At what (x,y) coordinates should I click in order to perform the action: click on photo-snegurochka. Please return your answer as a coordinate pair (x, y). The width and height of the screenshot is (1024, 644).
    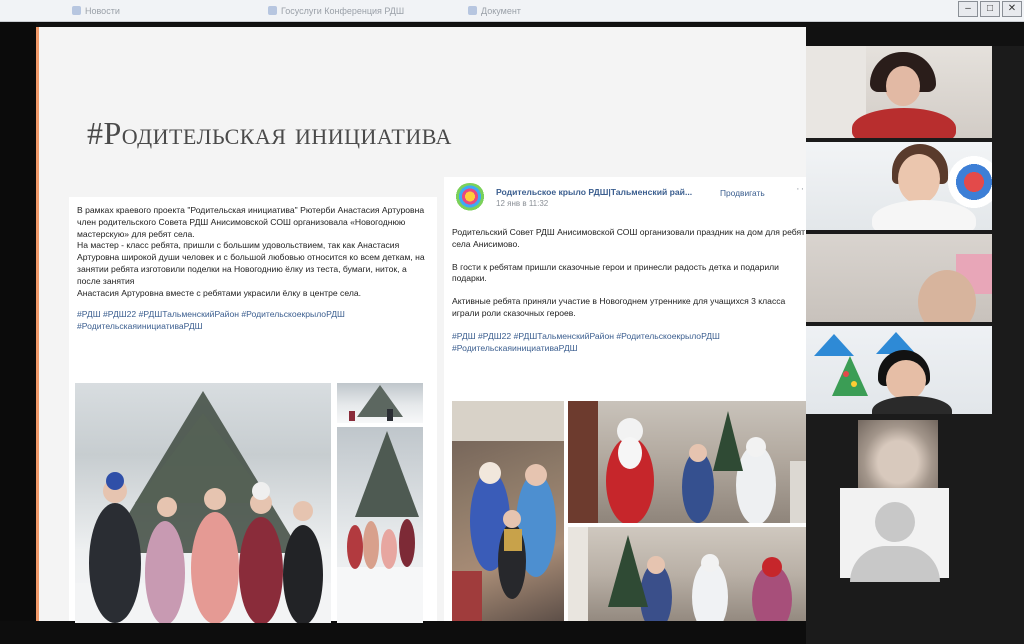
    Looking at the image, I should click on (690, 574).